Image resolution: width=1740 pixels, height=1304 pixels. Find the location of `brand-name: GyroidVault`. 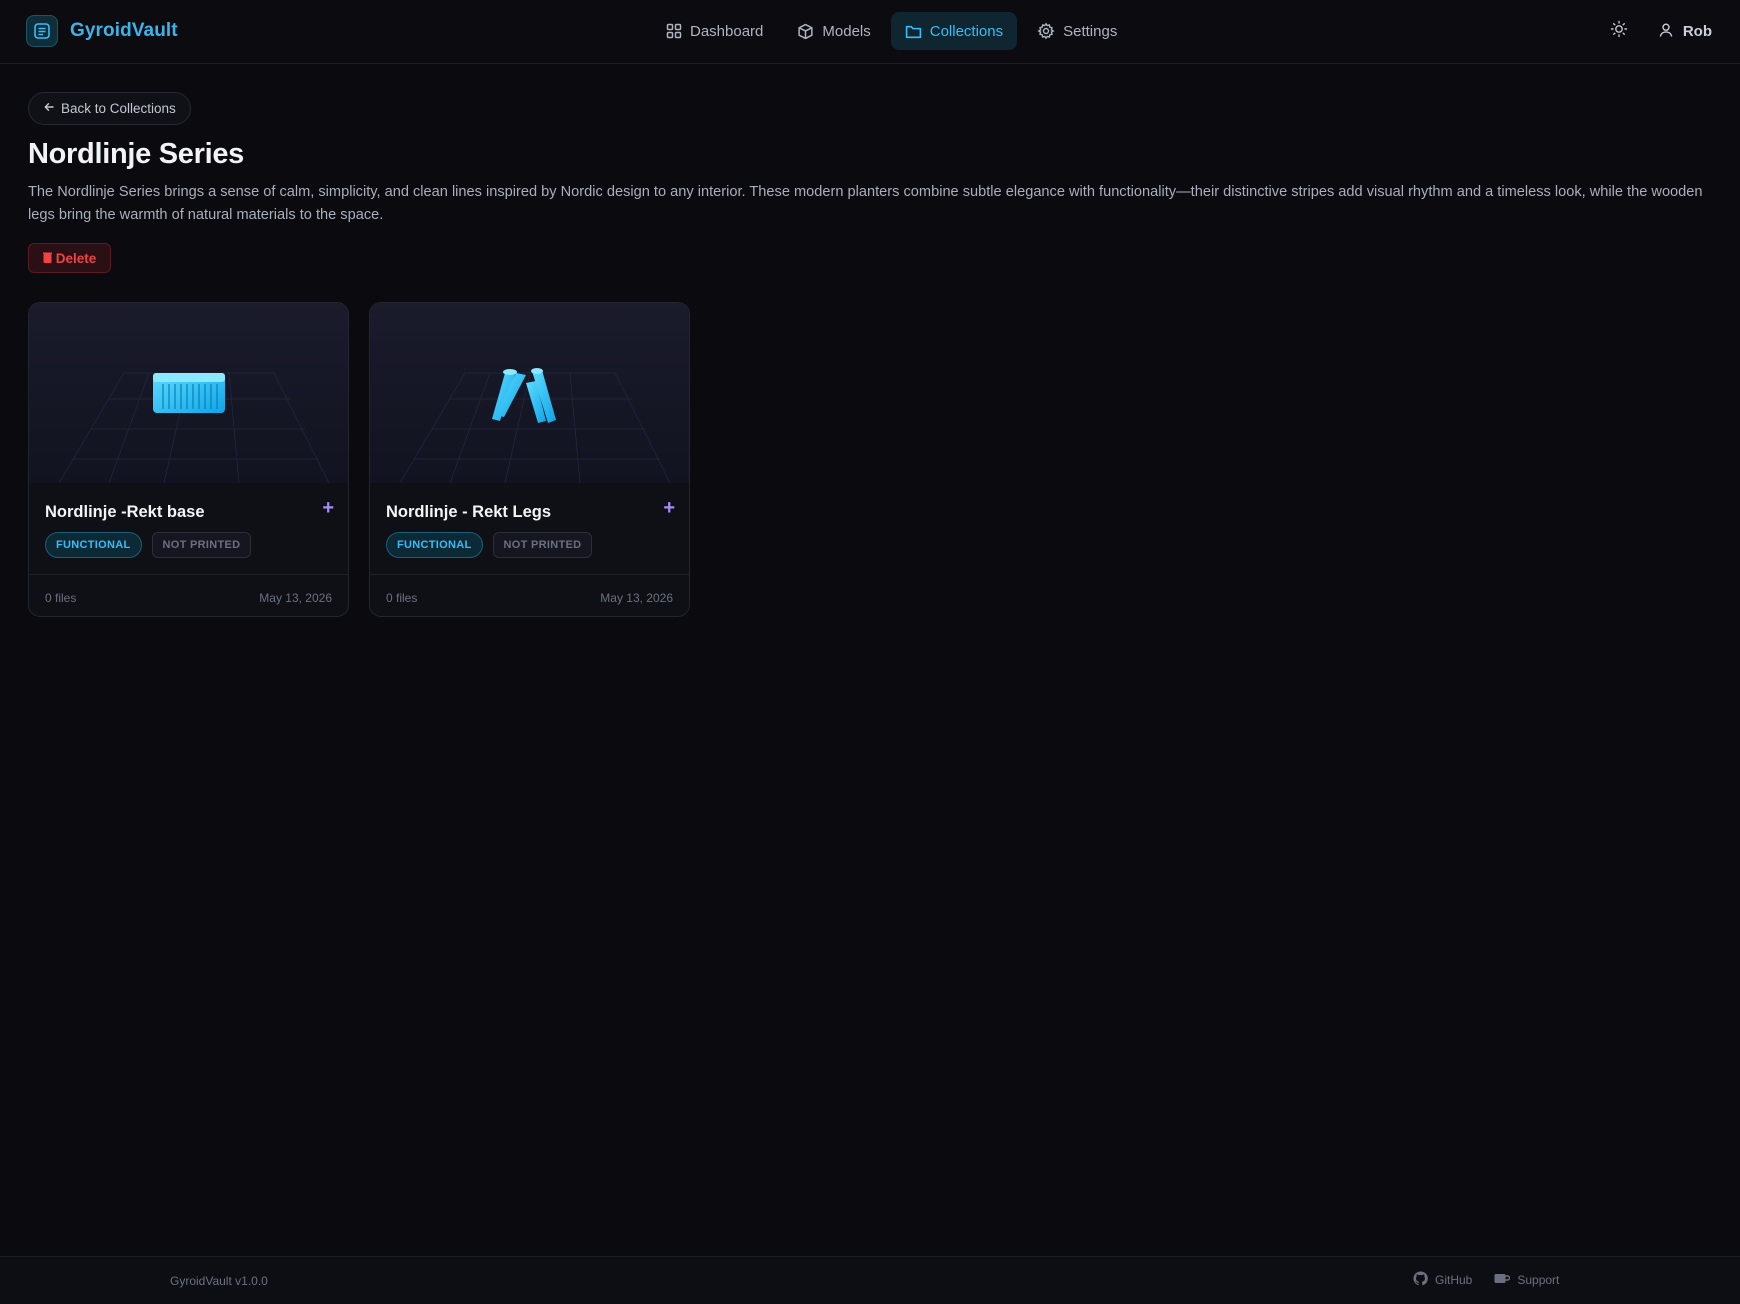

brand-name: GyroidVault is located at coordinates (124, 30).